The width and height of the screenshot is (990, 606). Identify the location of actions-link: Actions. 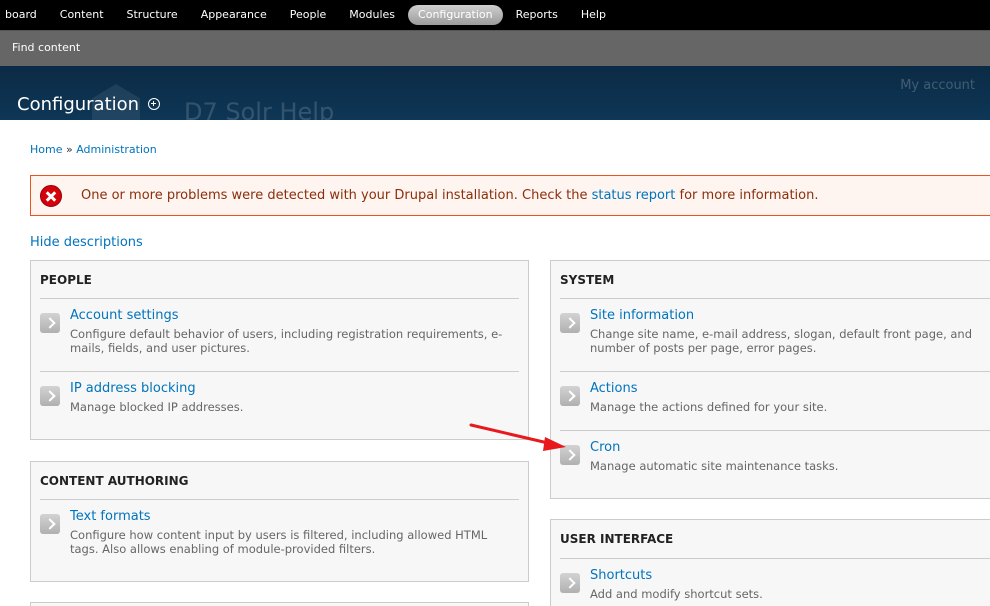
(614, 388).